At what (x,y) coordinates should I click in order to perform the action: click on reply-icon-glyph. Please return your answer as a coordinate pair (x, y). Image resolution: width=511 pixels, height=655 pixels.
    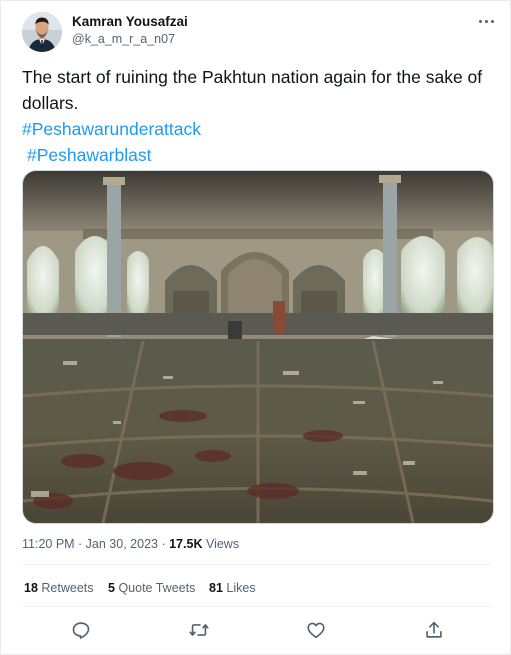
    Looking at the image, I should click on (81, 630).